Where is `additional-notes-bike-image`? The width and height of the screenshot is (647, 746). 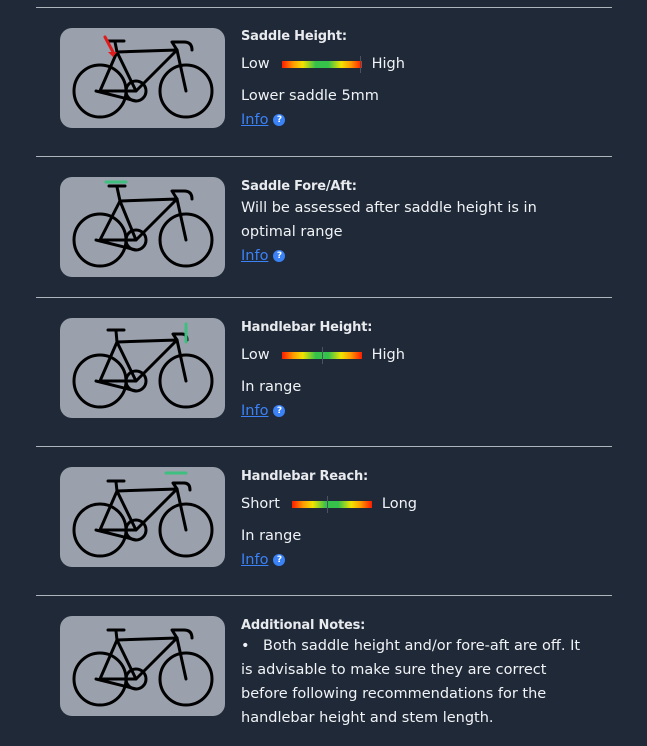
additional-notes-bike-image is located at coordinates (142, 666).